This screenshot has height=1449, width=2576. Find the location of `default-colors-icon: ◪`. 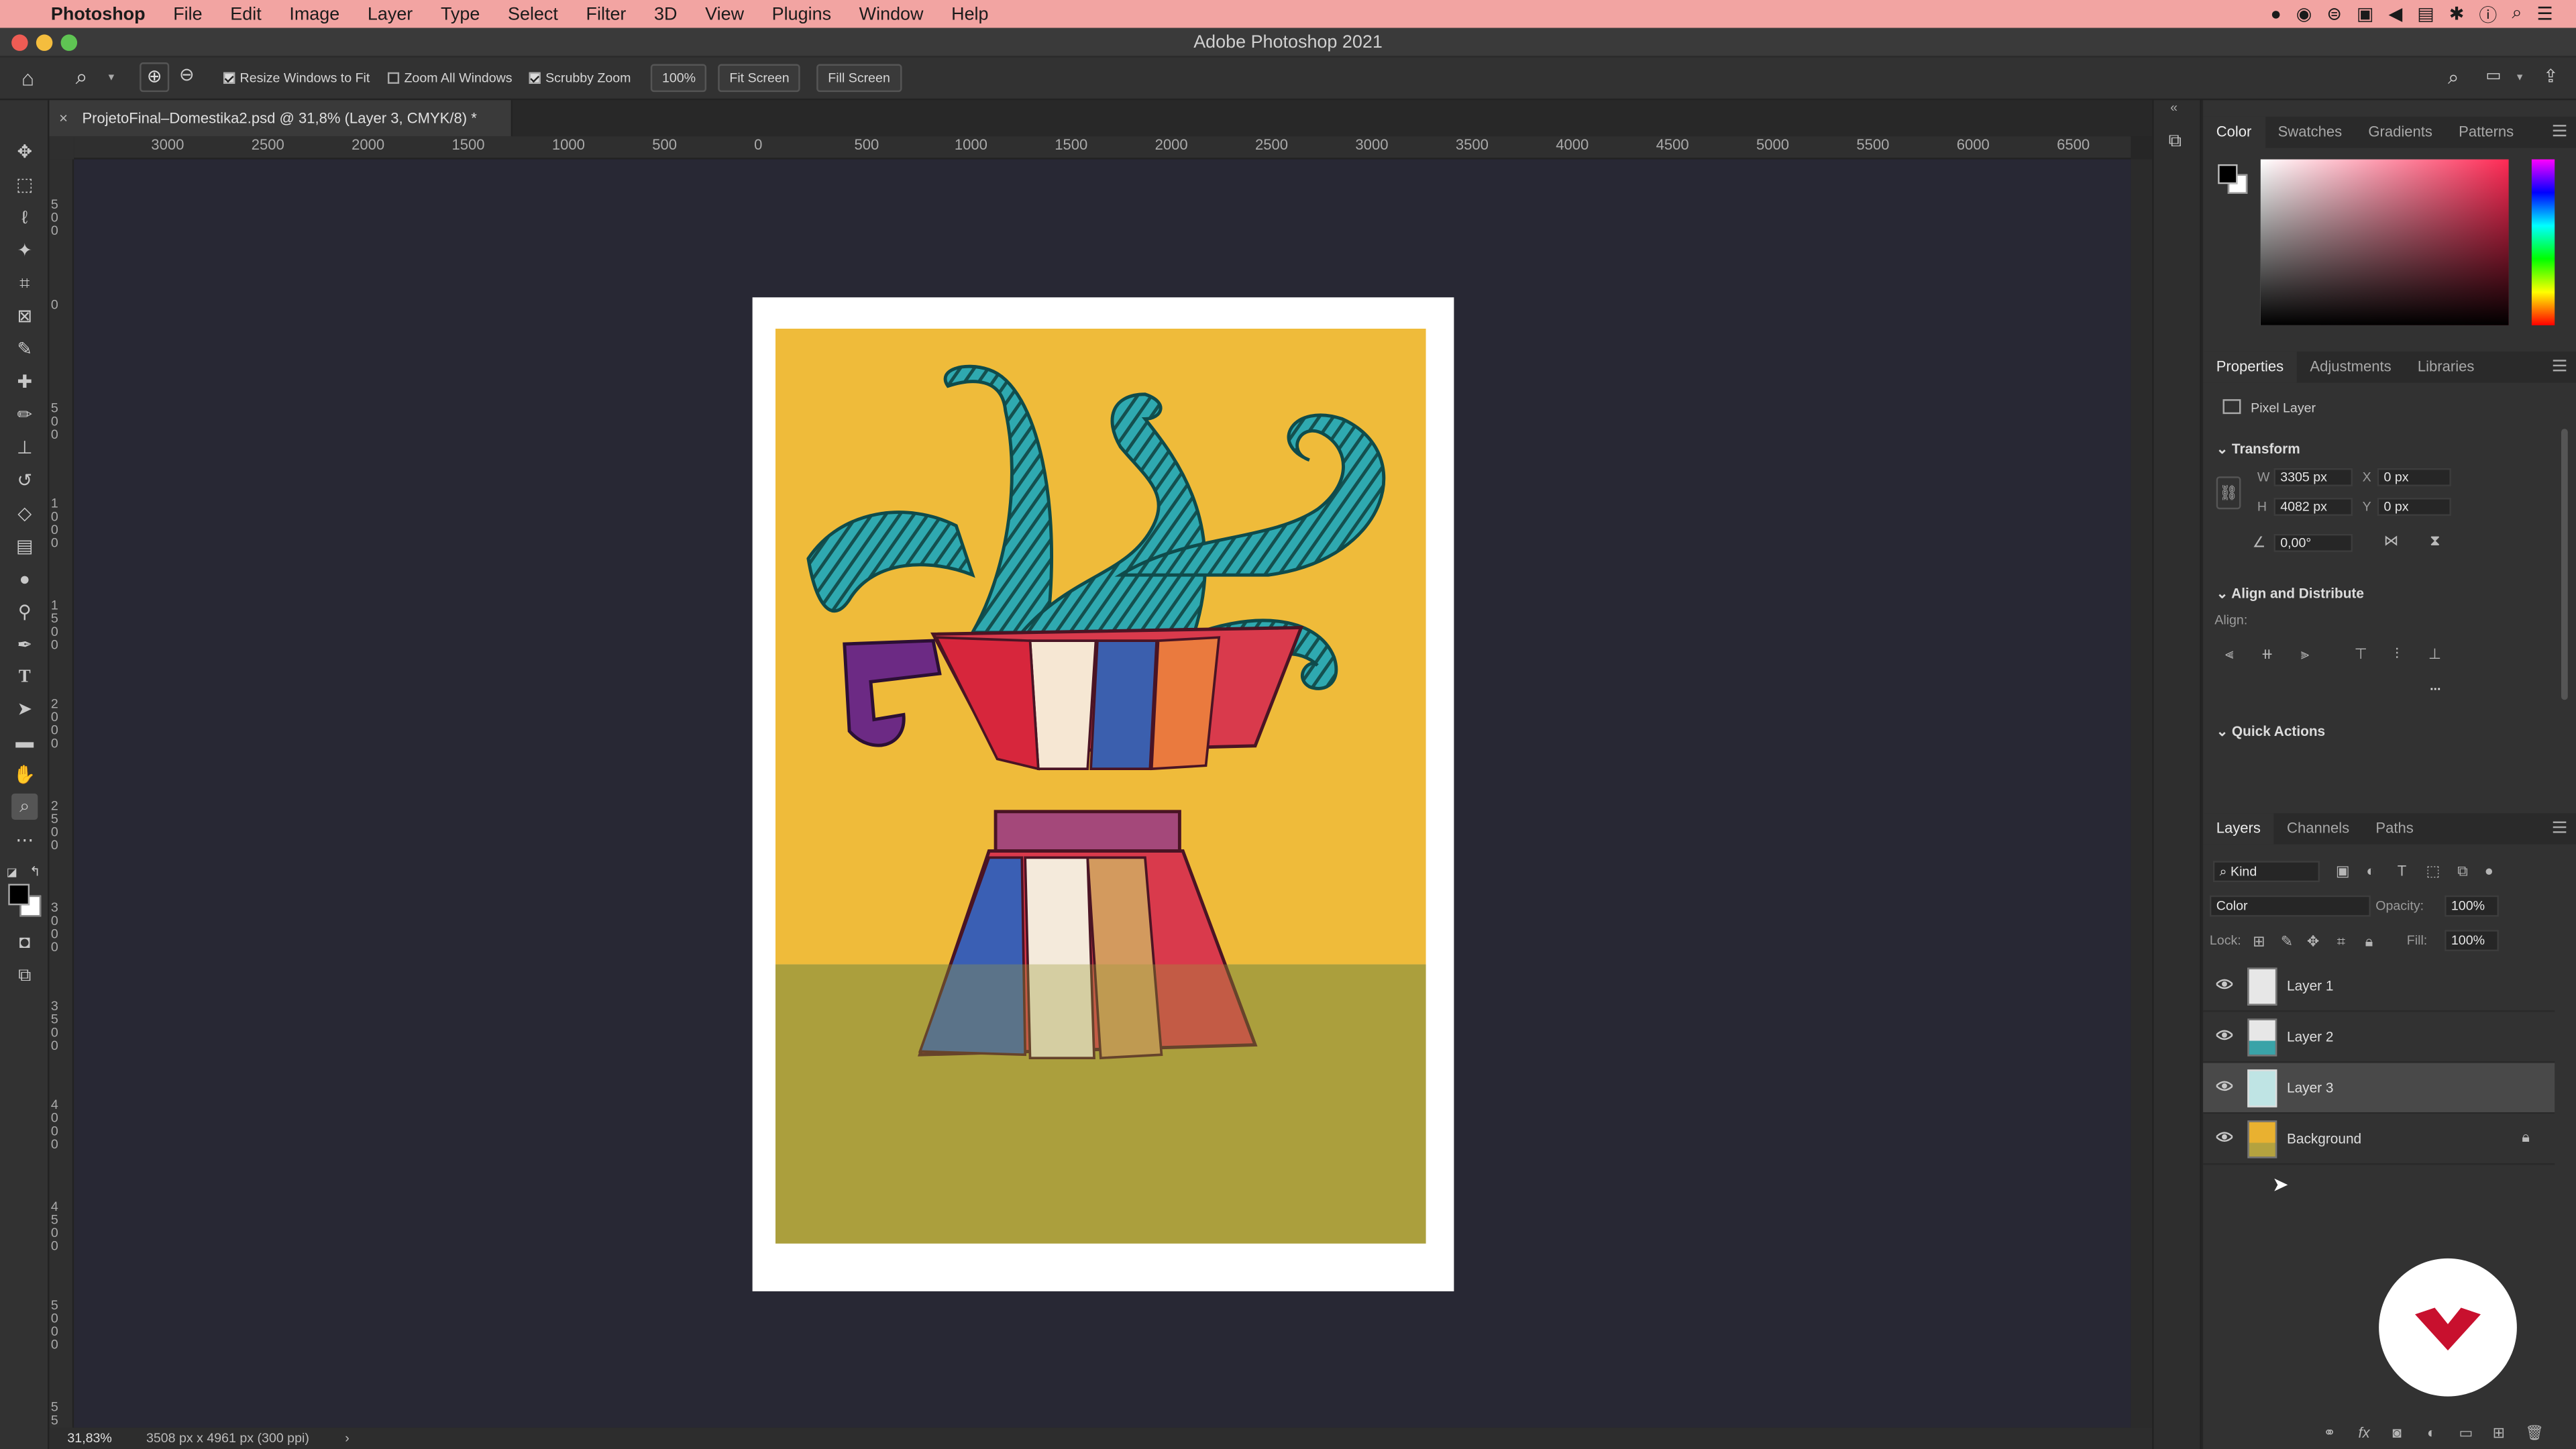

default-colors-icon: ◪ is located at coordinates (12, 872).